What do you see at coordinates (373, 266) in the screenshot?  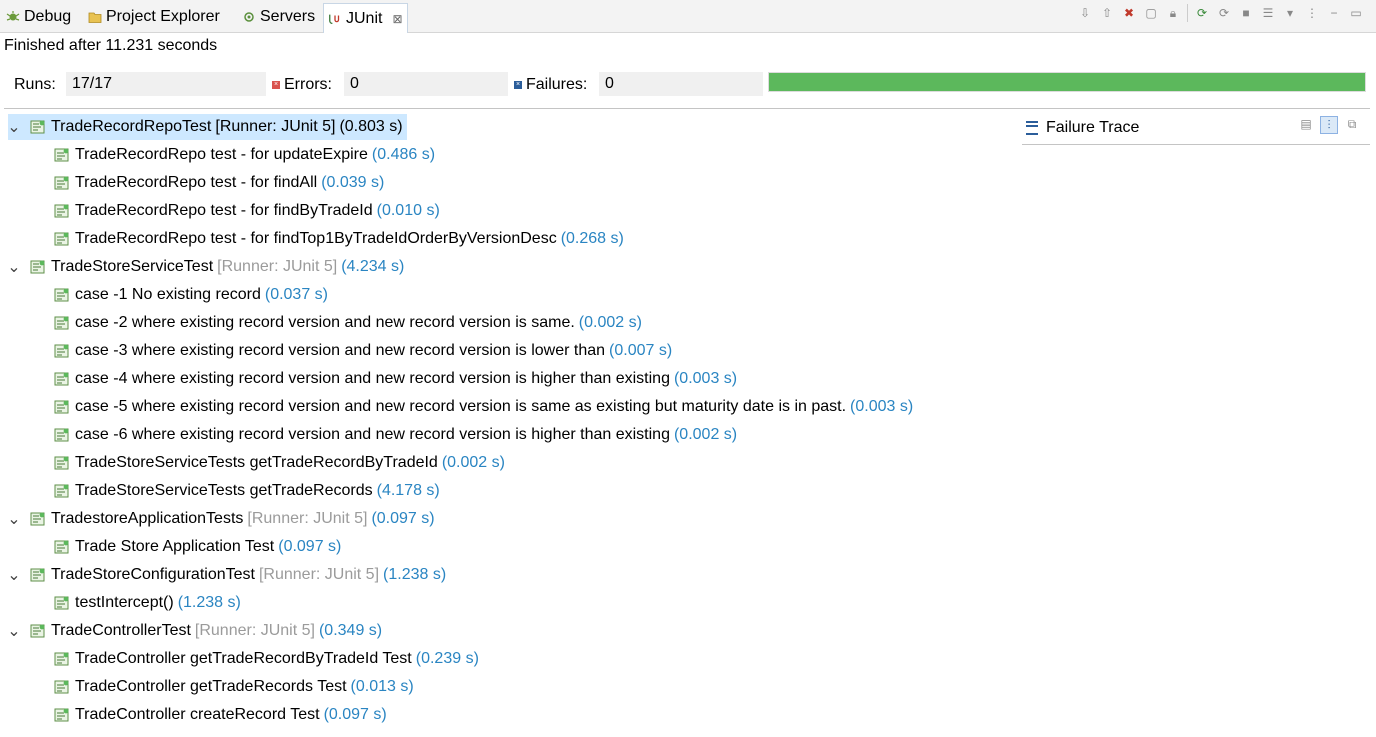 I see `suite-time: (4.234 s)` at bounding box center [373, 266].